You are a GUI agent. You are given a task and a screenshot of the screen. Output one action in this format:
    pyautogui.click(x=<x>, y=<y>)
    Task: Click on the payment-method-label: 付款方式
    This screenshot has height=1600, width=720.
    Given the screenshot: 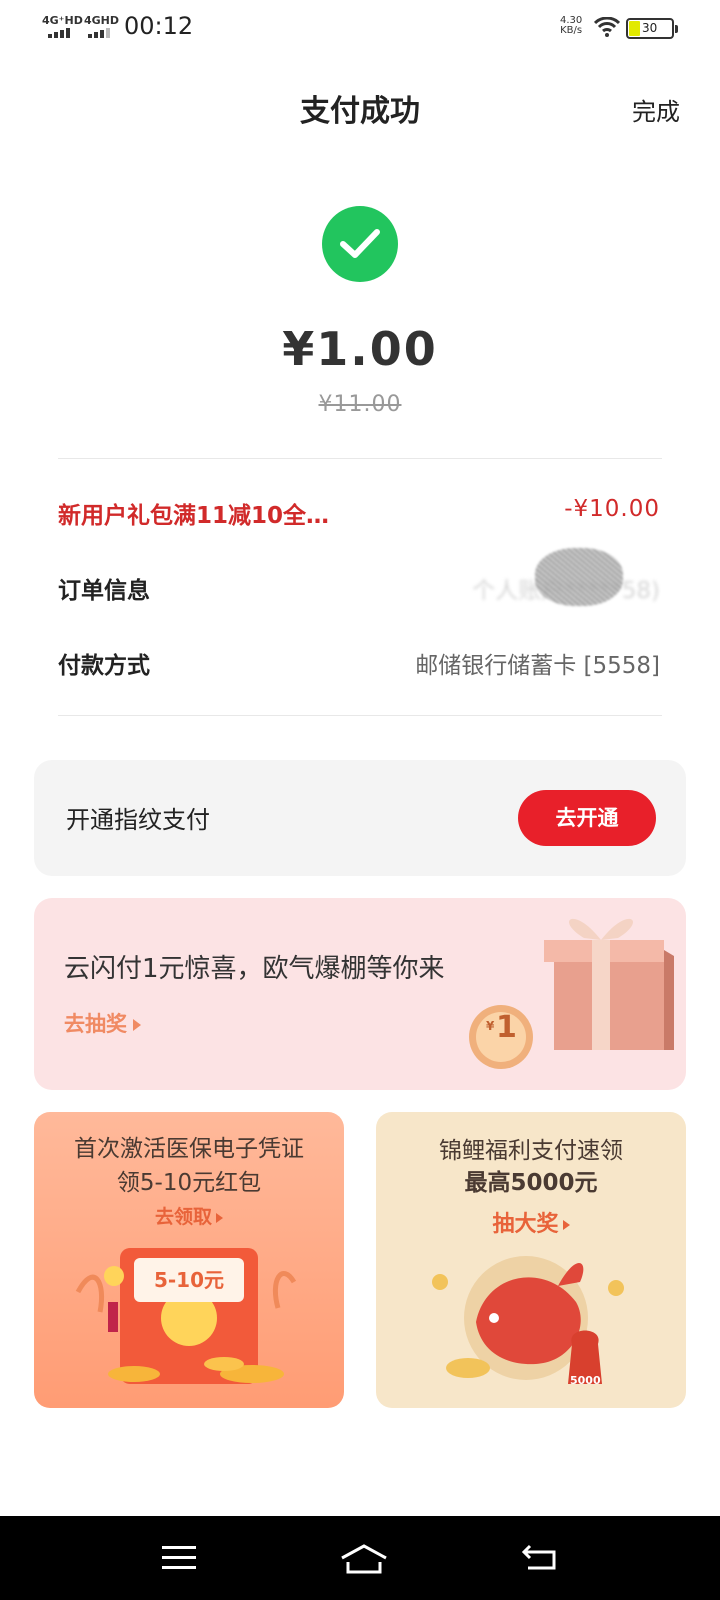 What is the action you would take?
    pyautogui.click(x=104, y=666)
    